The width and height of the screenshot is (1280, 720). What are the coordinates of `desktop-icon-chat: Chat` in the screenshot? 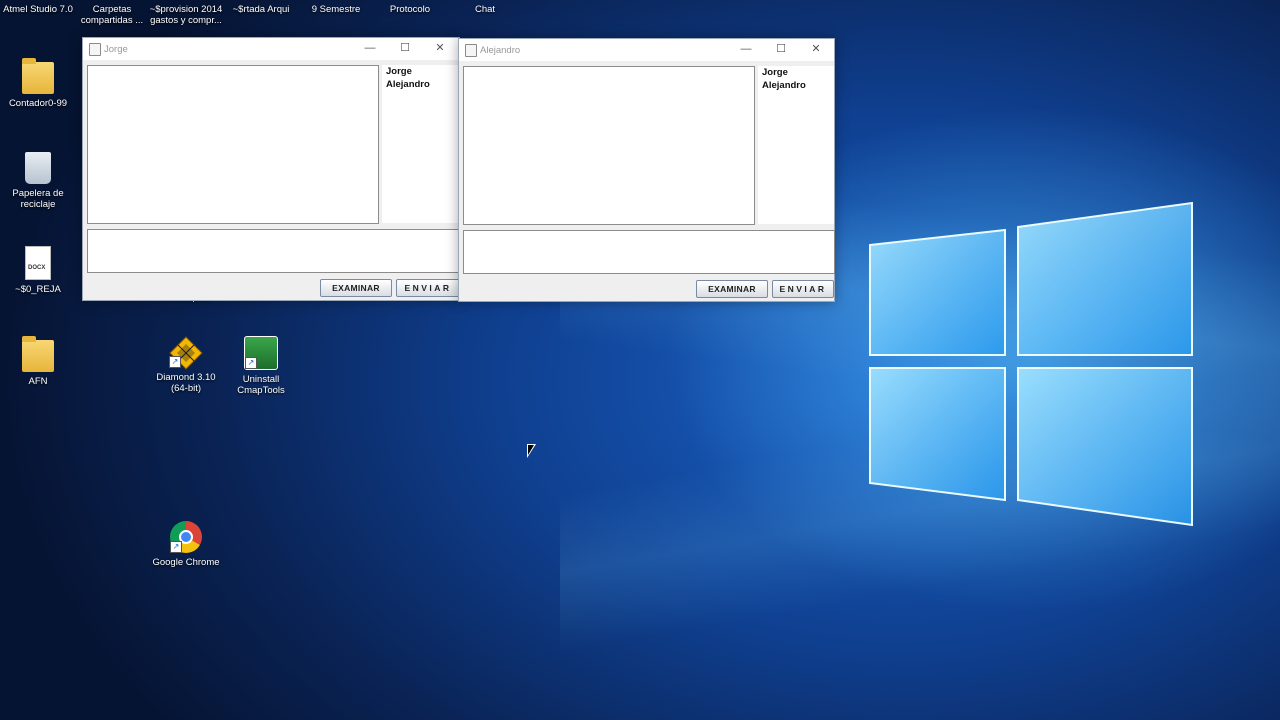 It's located at (485, 9).